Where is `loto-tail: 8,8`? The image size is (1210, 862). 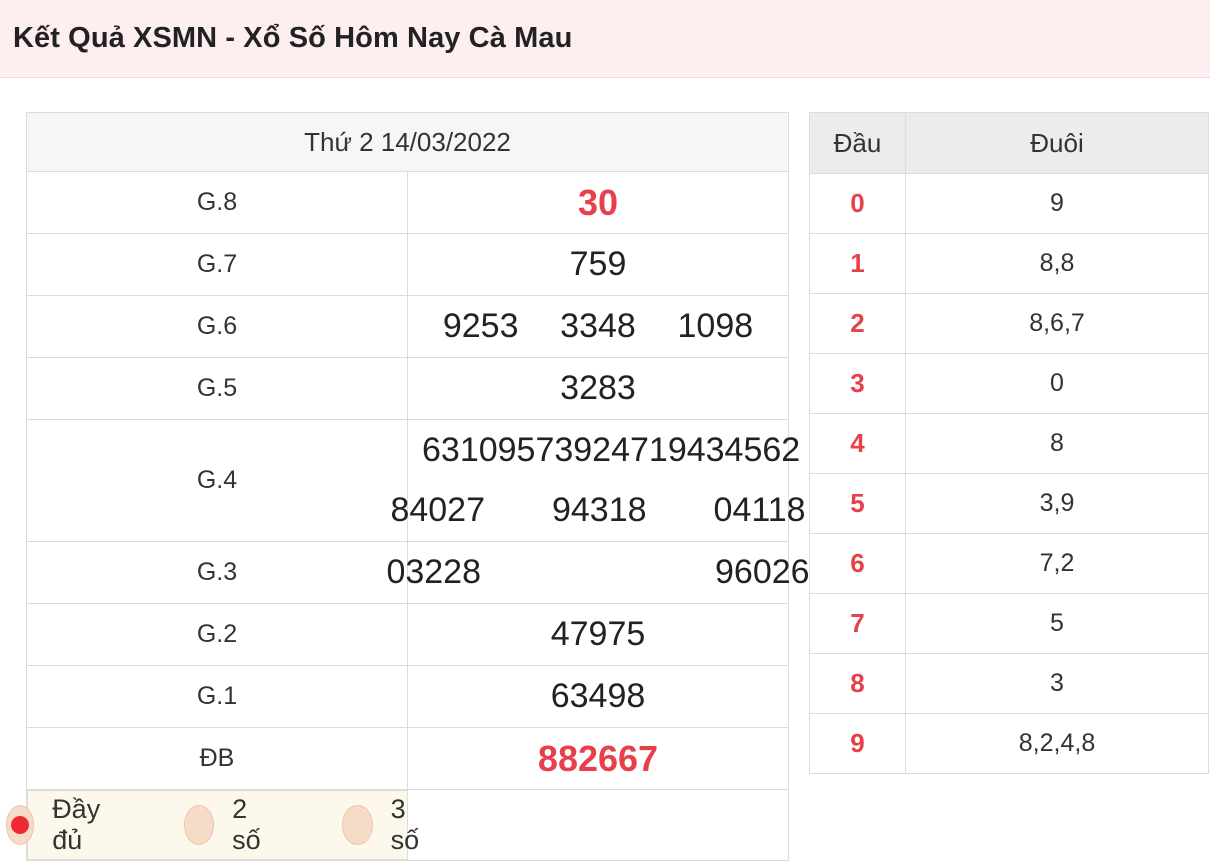 loto-tail: 8,8 is located at coordinates (1057, 263).